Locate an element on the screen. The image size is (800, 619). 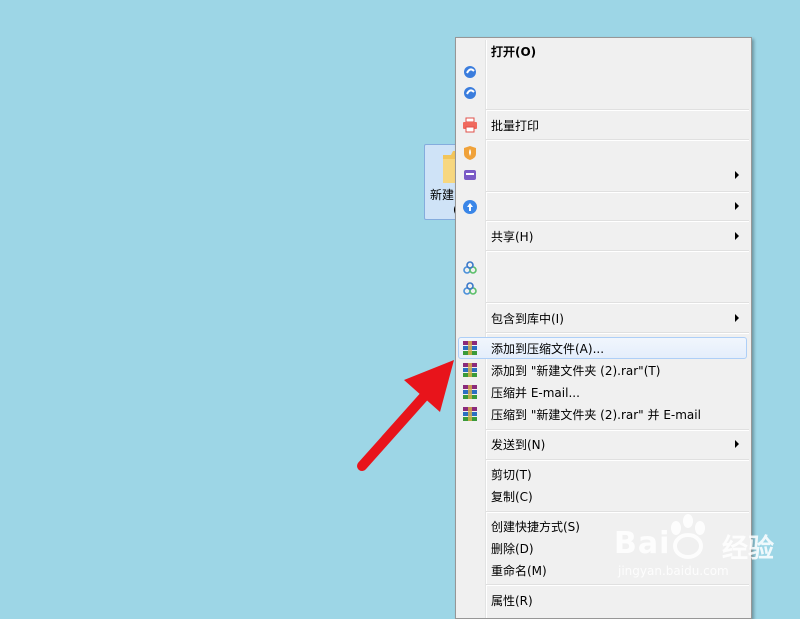
watermark-brand-suffix: 经验 is located at coordinates (748, 549).